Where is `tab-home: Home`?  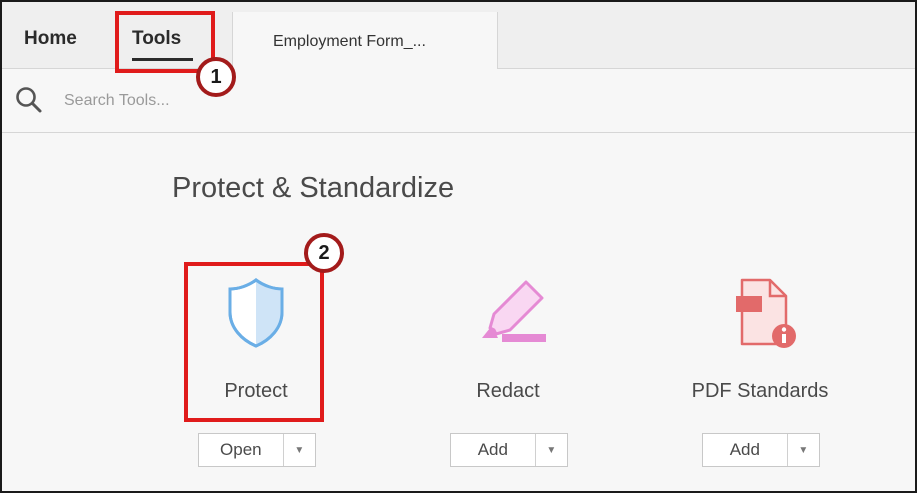 tab-home: Home is located at coordinates (50, 39).